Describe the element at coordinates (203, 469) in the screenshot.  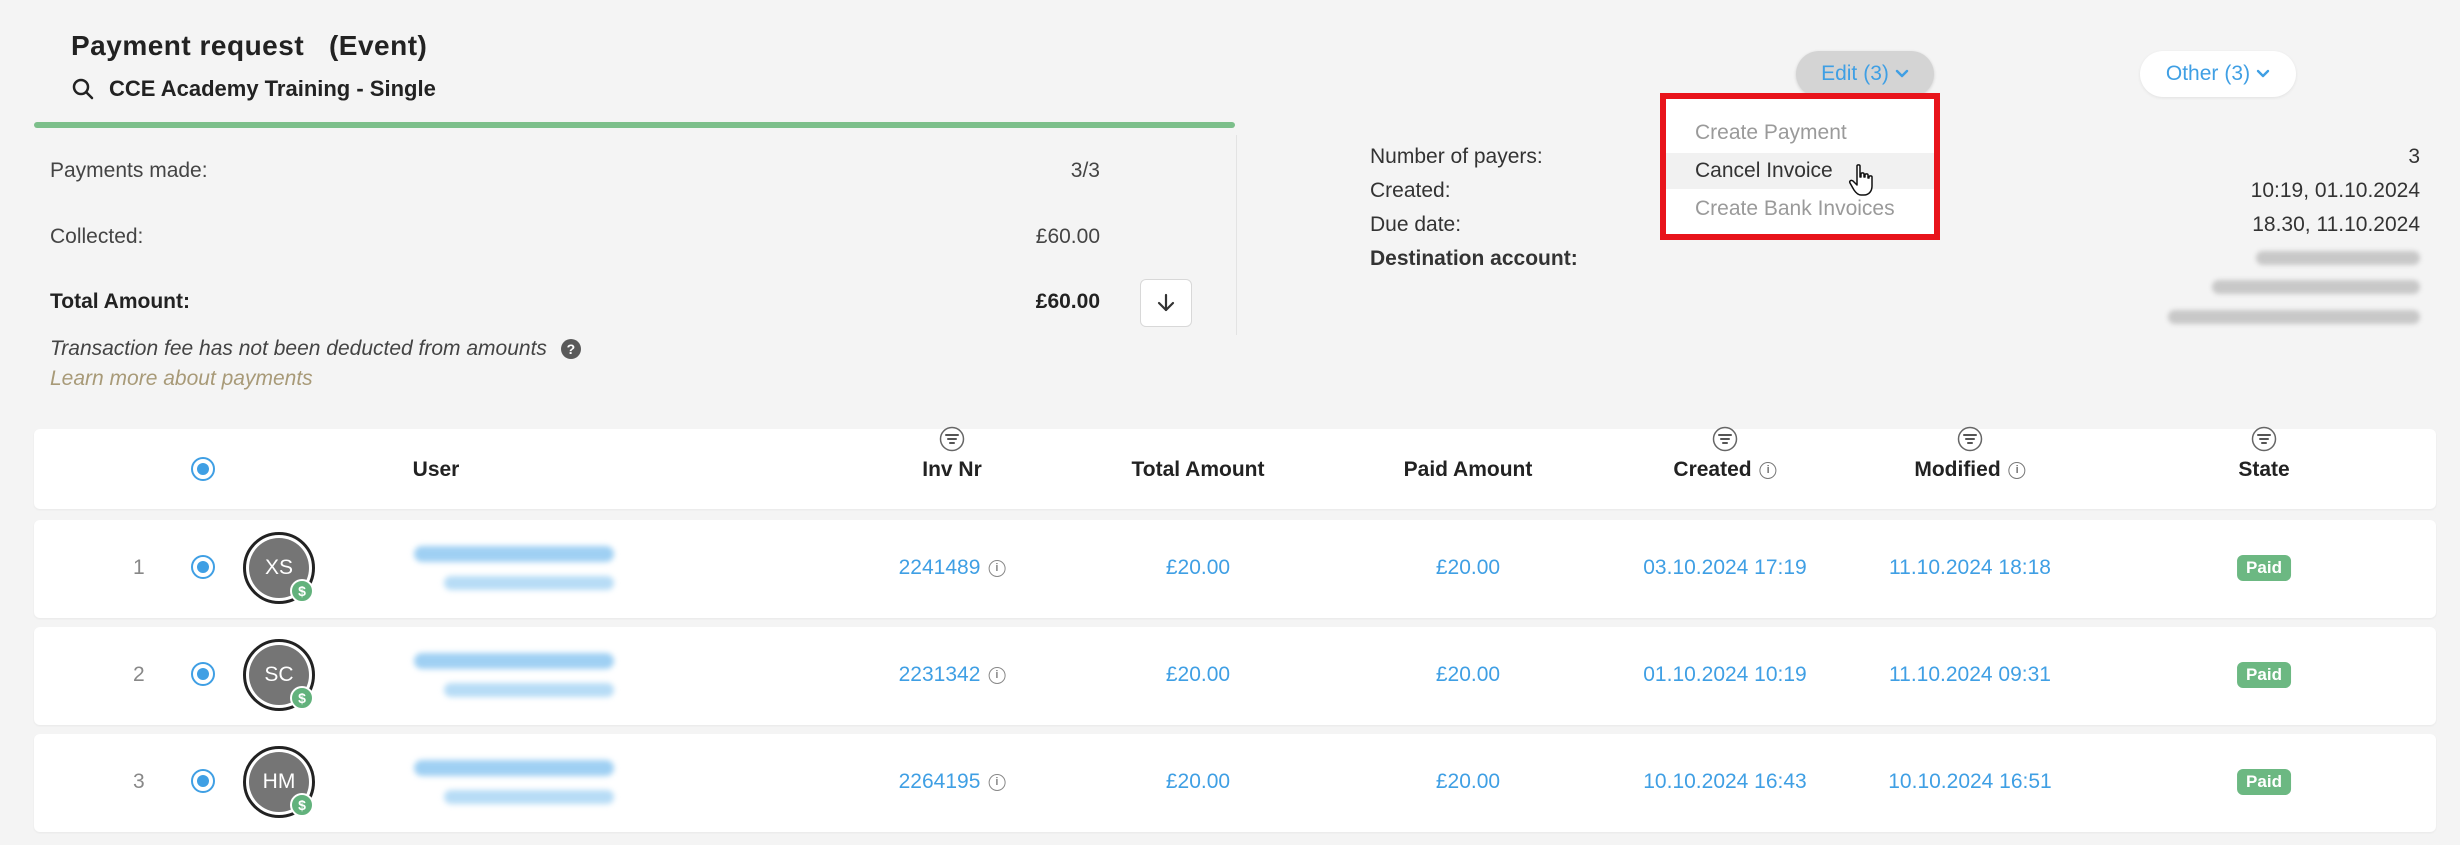
I see `select-all-radio` at that location.